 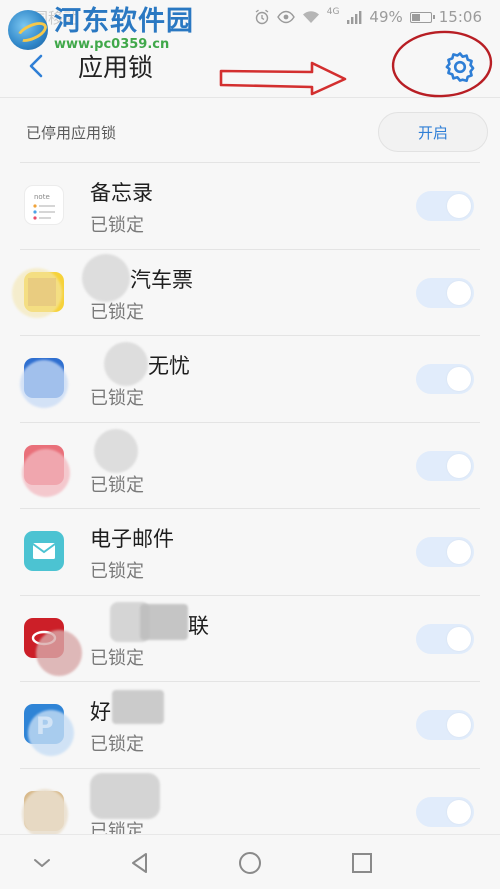 What do you see at coordinates (161, 279) in the screenshot?
I see `app-name: 汽车票` at bounding box center [161, 279].